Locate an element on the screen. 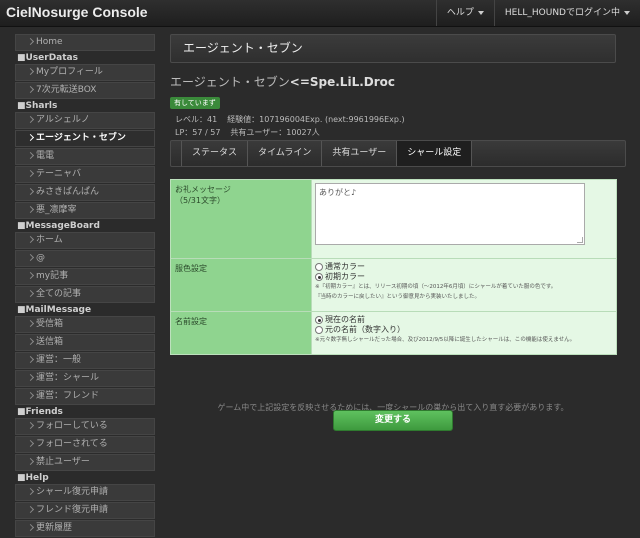  sidebar-section-heading: ■MailMessage is located at coordinates (54, 310).